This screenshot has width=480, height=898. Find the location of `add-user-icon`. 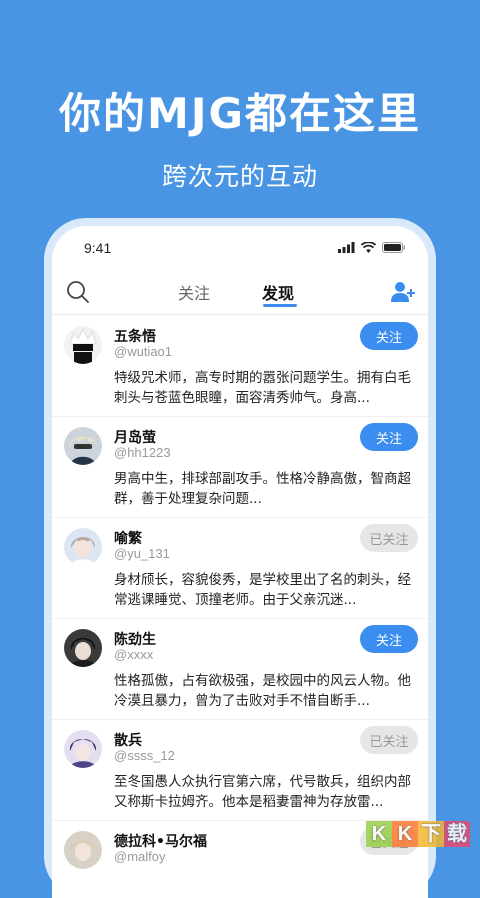

add-user-icon is located at coordinates (403, 292).